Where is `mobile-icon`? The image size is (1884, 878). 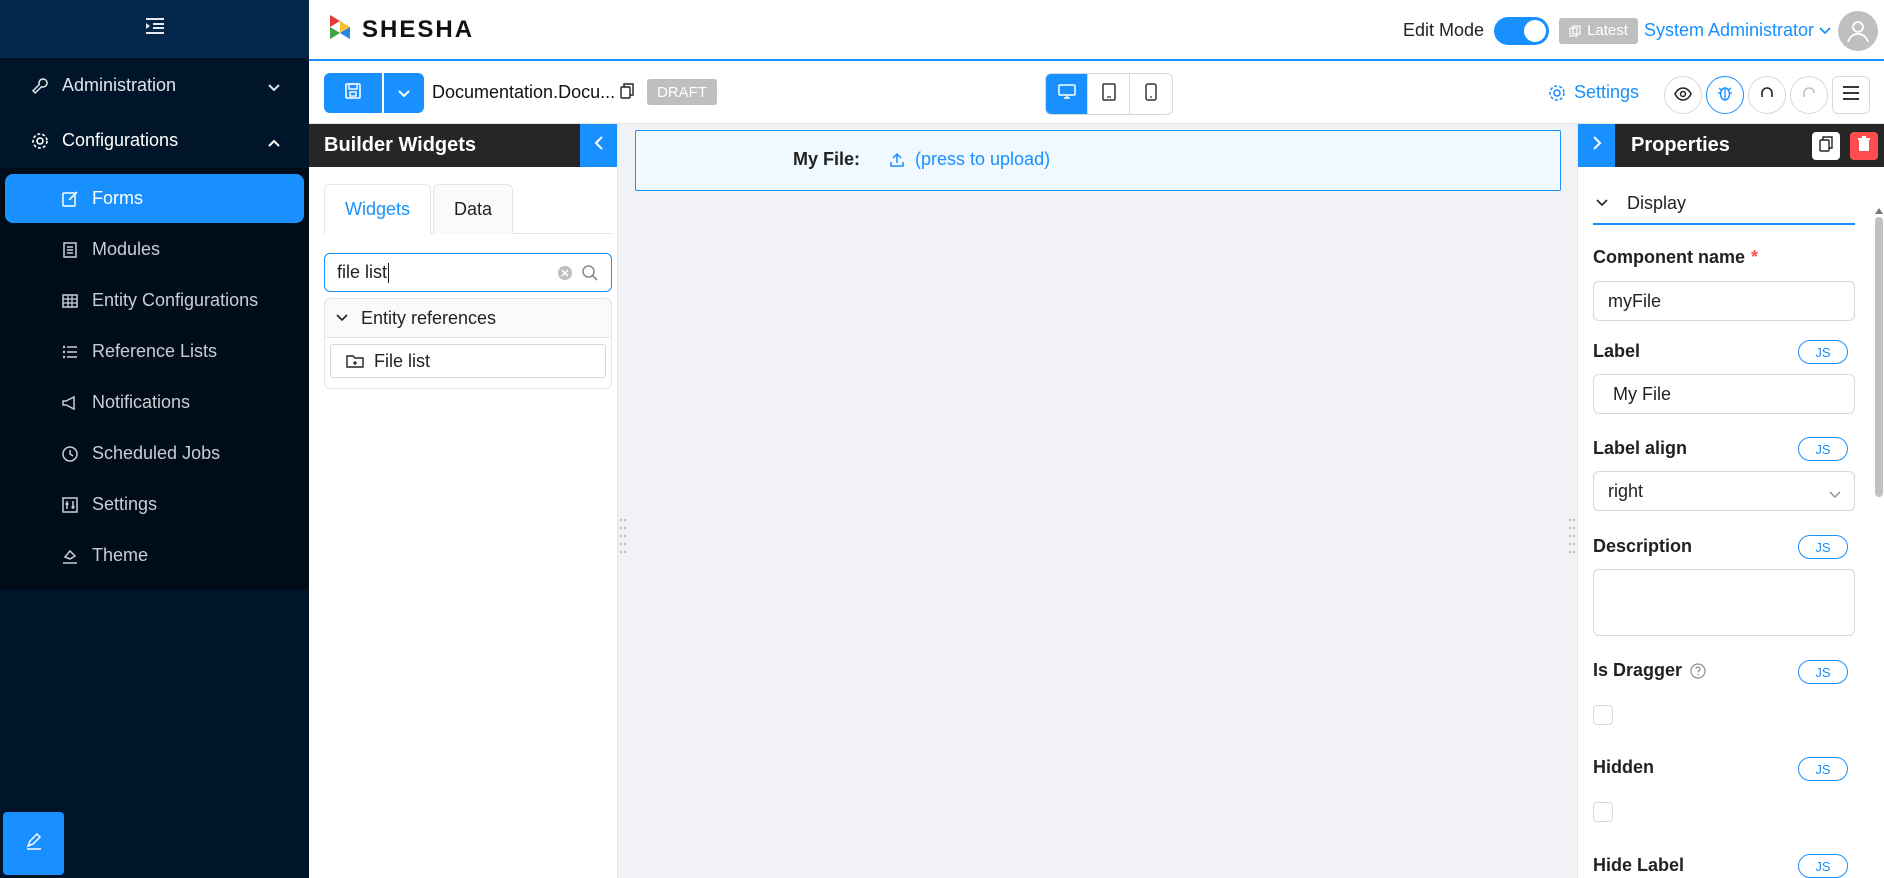
mobile-icon is located at coordinates (1151, 94).